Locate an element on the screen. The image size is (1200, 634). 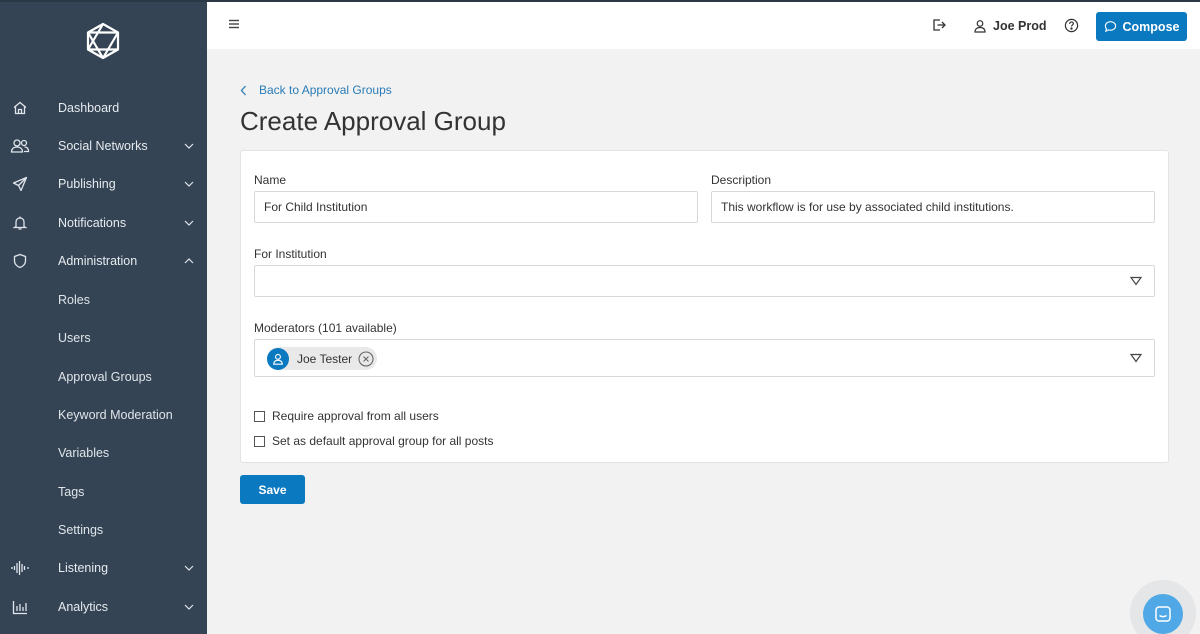
chat-icon is located at coordinates (1163, 614).